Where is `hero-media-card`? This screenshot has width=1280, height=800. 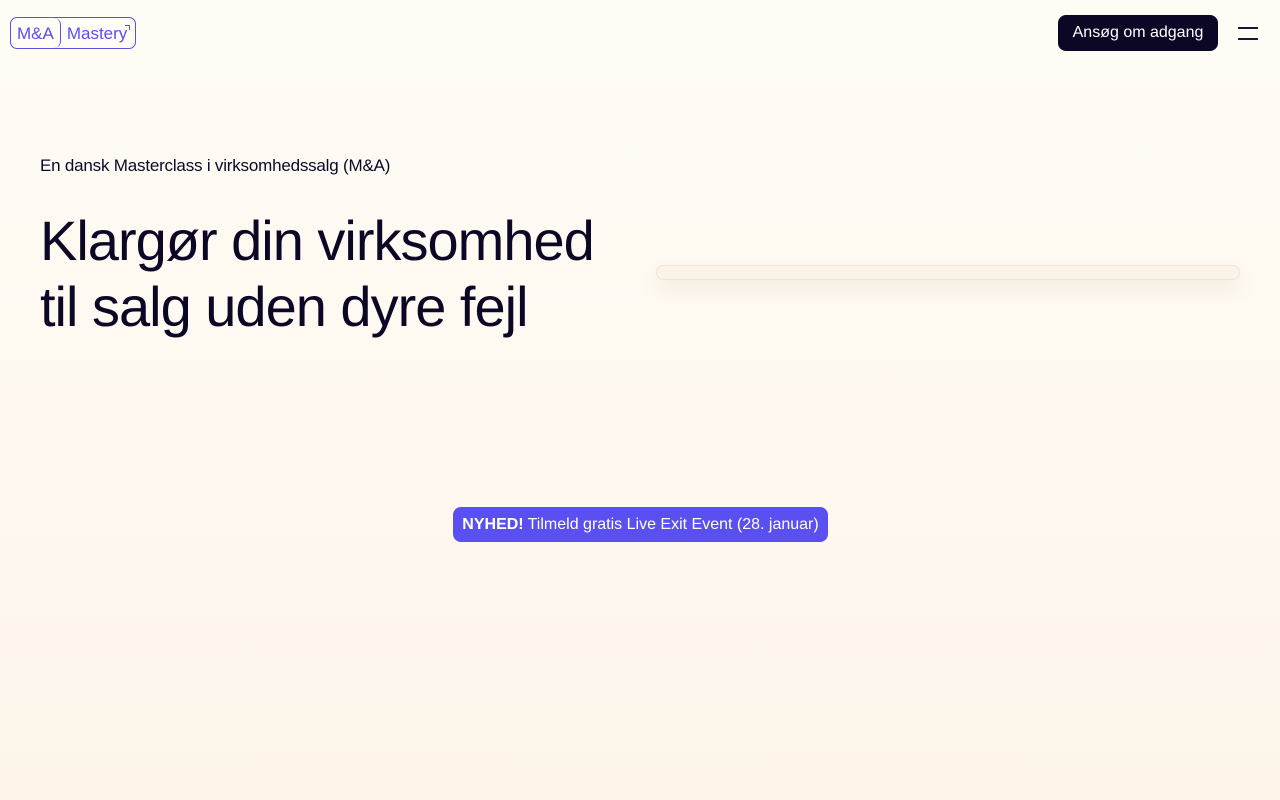 hero-media-card is located at coordinates (948, 272).